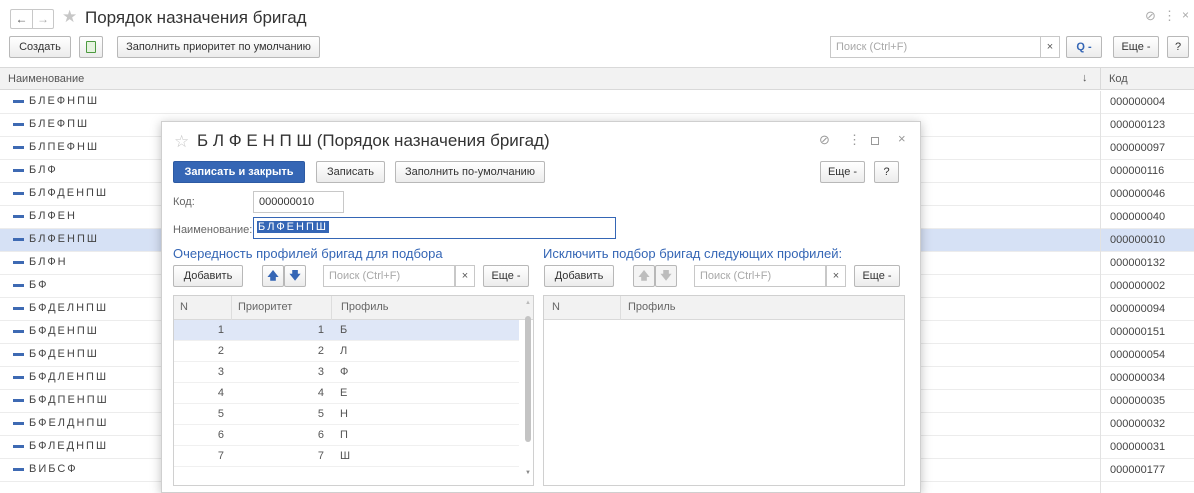  What do you see at coordinates (1150, 16) in the screenshot?
I see `link-icon: ⊘` at bounding box center [1150, 16].